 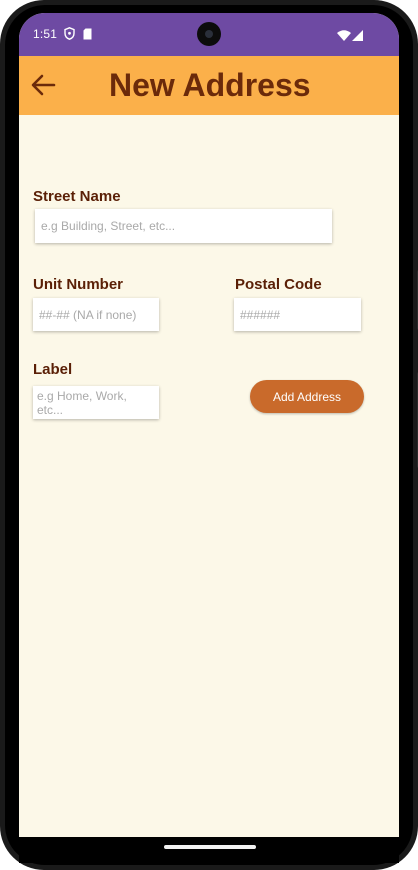 I want to click on arrow-left-icon, so click(x=44, y=85).